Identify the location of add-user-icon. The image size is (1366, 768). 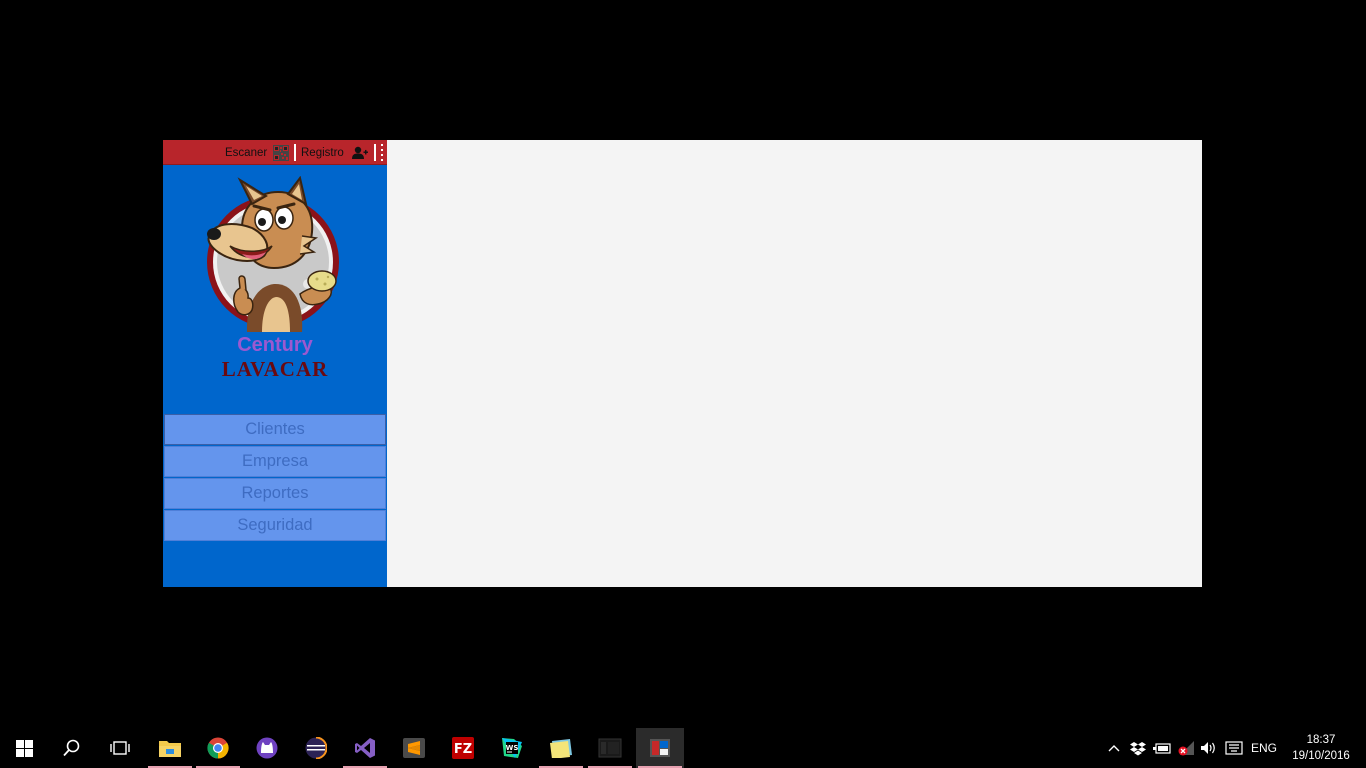
(359, 152).